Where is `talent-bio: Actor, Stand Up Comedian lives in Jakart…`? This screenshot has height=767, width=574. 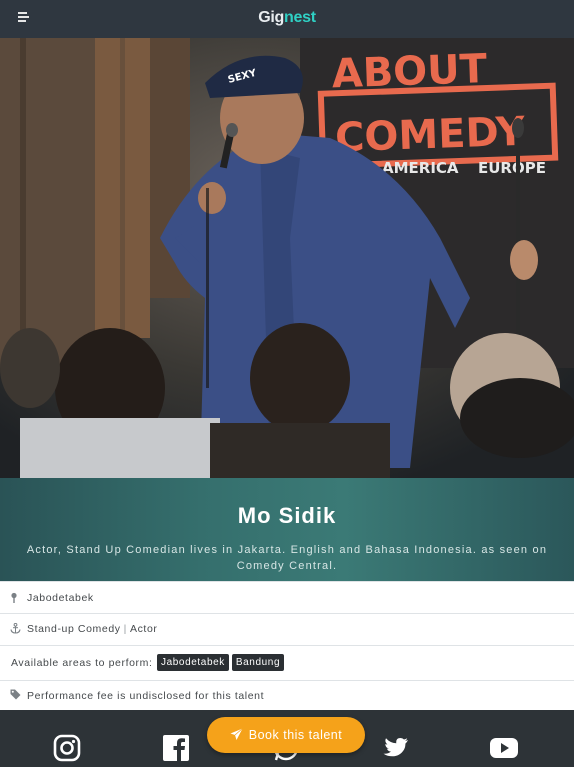
talent-bio: Actor, Stand Up Comedian lives in Jakart… is located at coordinates (287, 558).